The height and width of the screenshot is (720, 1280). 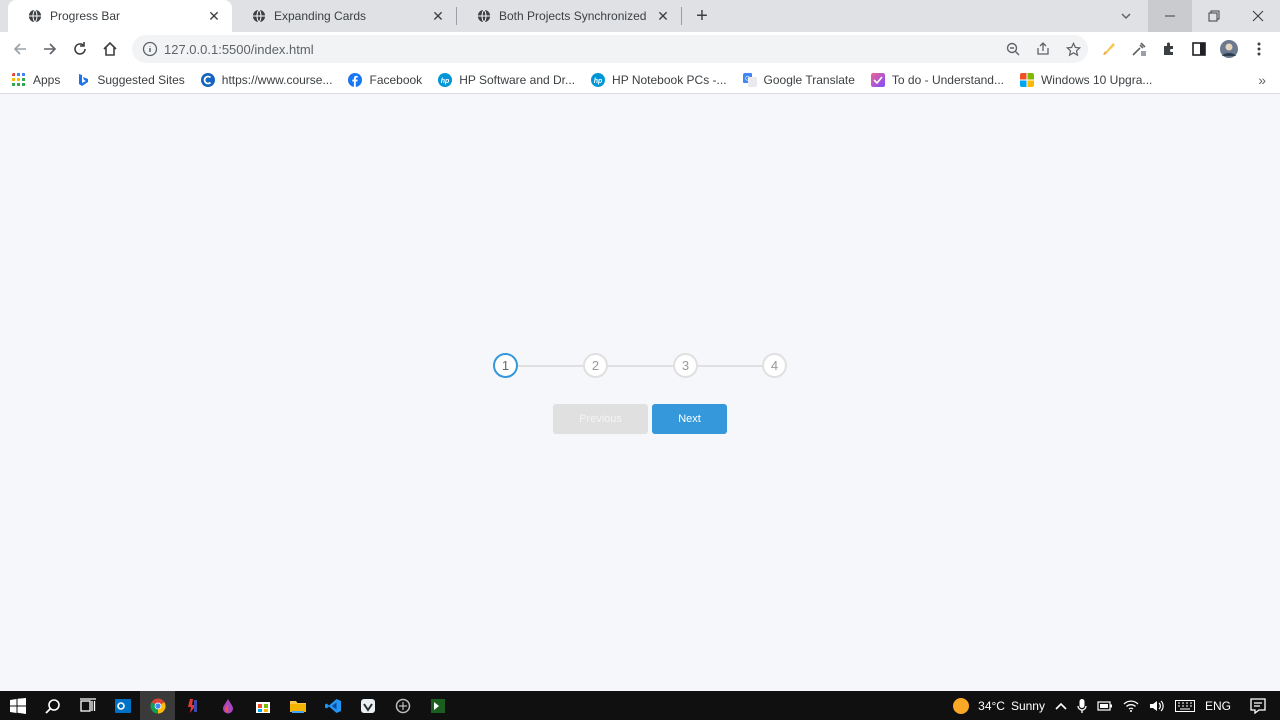 What do you see at coordinates (1109, 49) in the screenshot?
I see `extension-highlighter-icon` at bounding box center [1109, 49].